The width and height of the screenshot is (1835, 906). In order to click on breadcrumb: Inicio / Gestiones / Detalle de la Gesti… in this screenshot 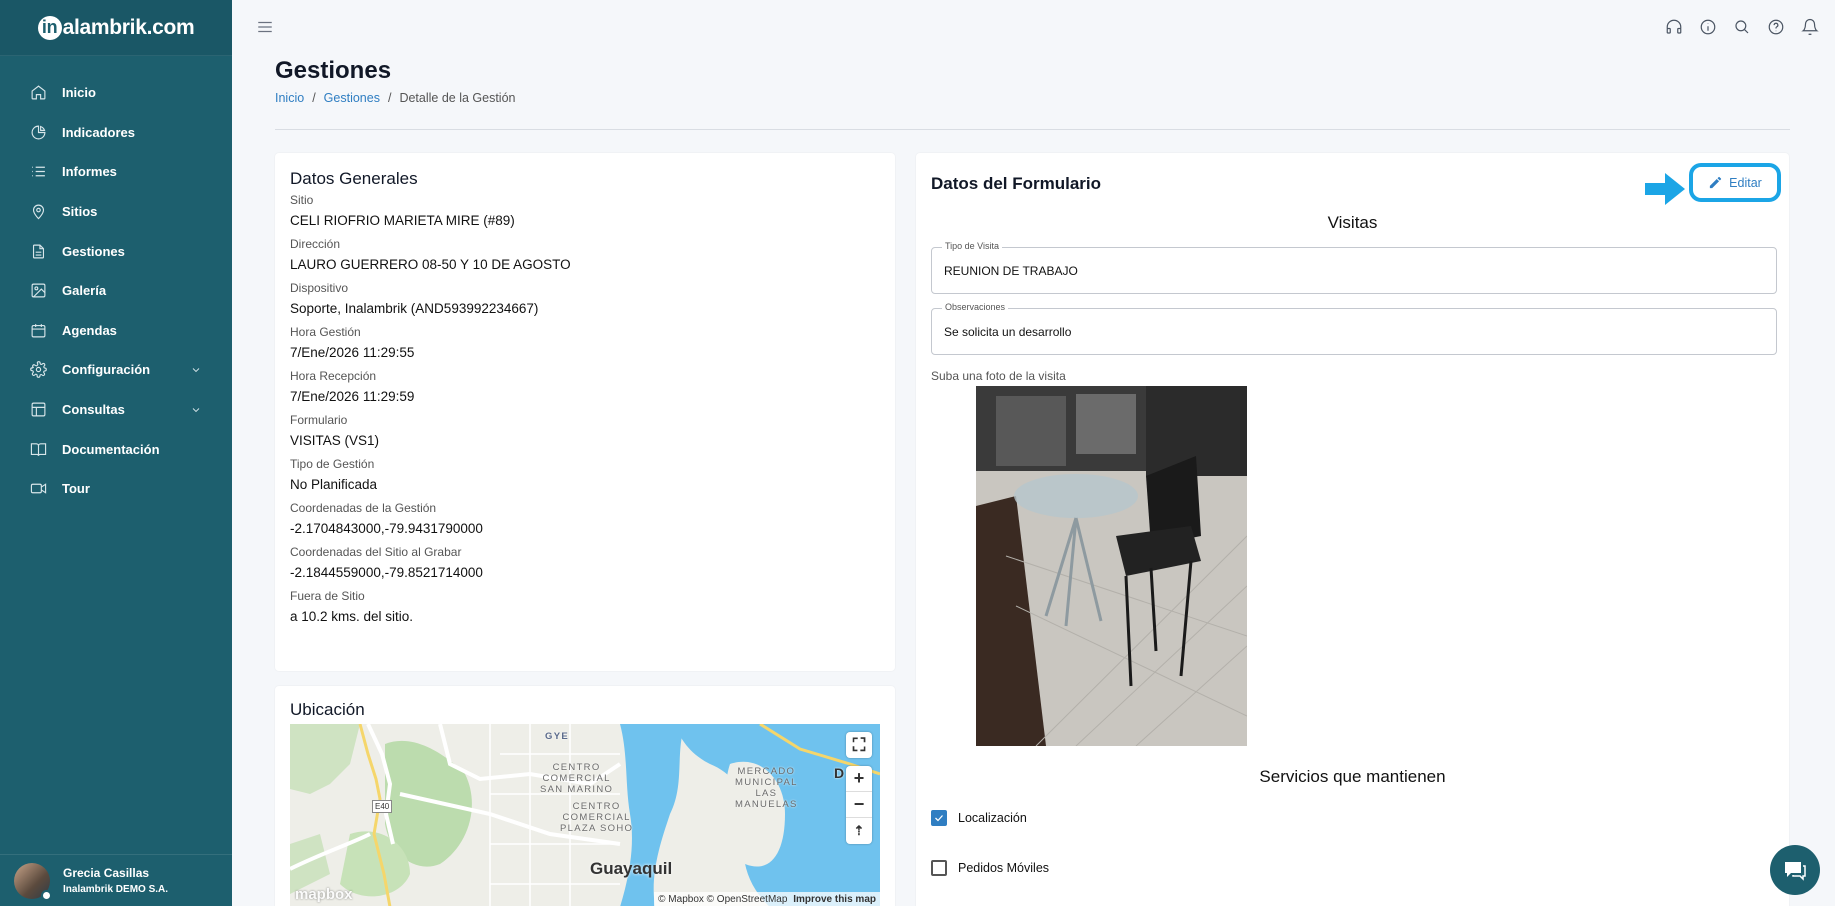, I will do `click(395, 98)`.